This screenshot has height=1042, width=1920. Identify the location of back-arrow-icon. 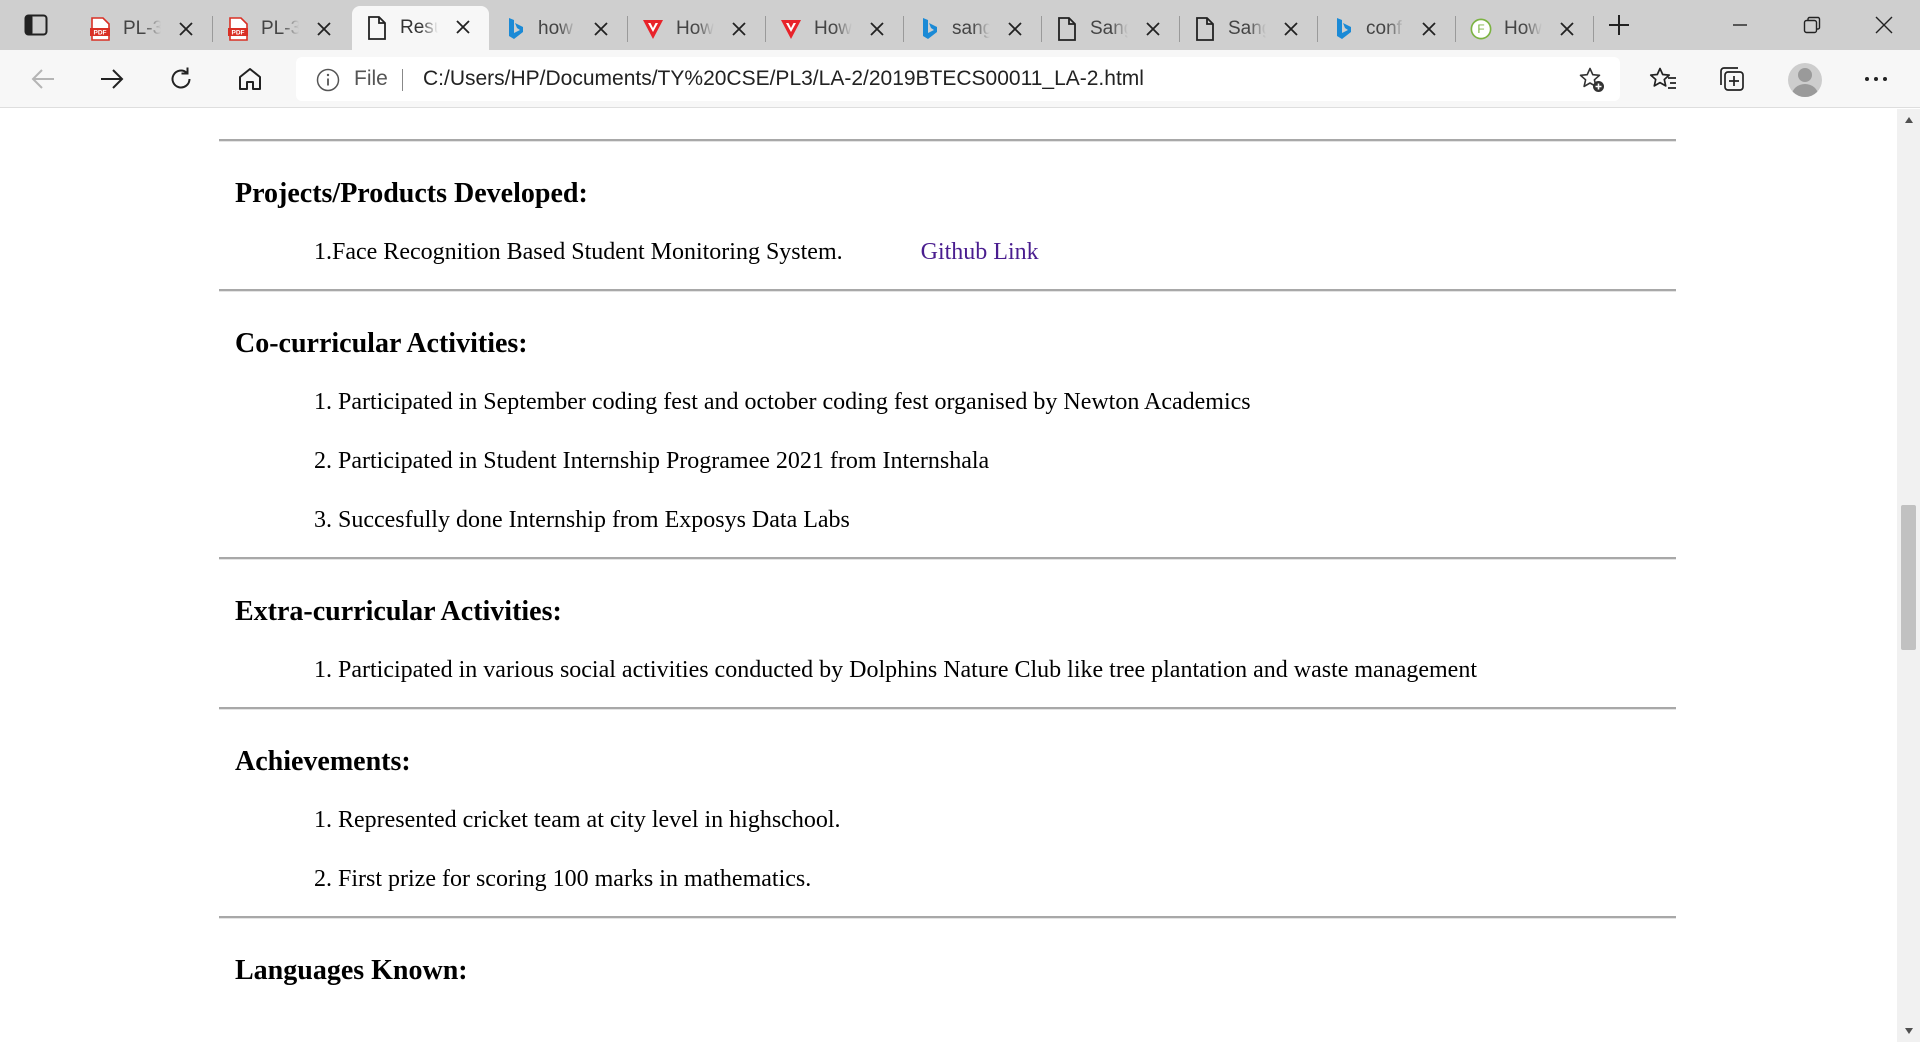
(42, 79).